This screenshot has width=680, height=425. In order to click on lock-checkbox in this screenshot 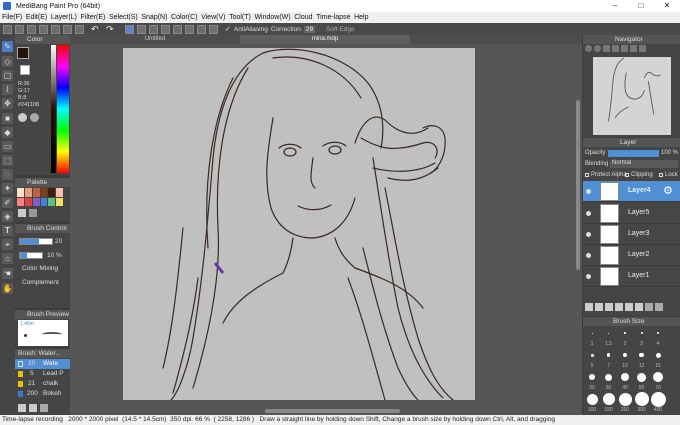, I will do `click(661, 175)`.